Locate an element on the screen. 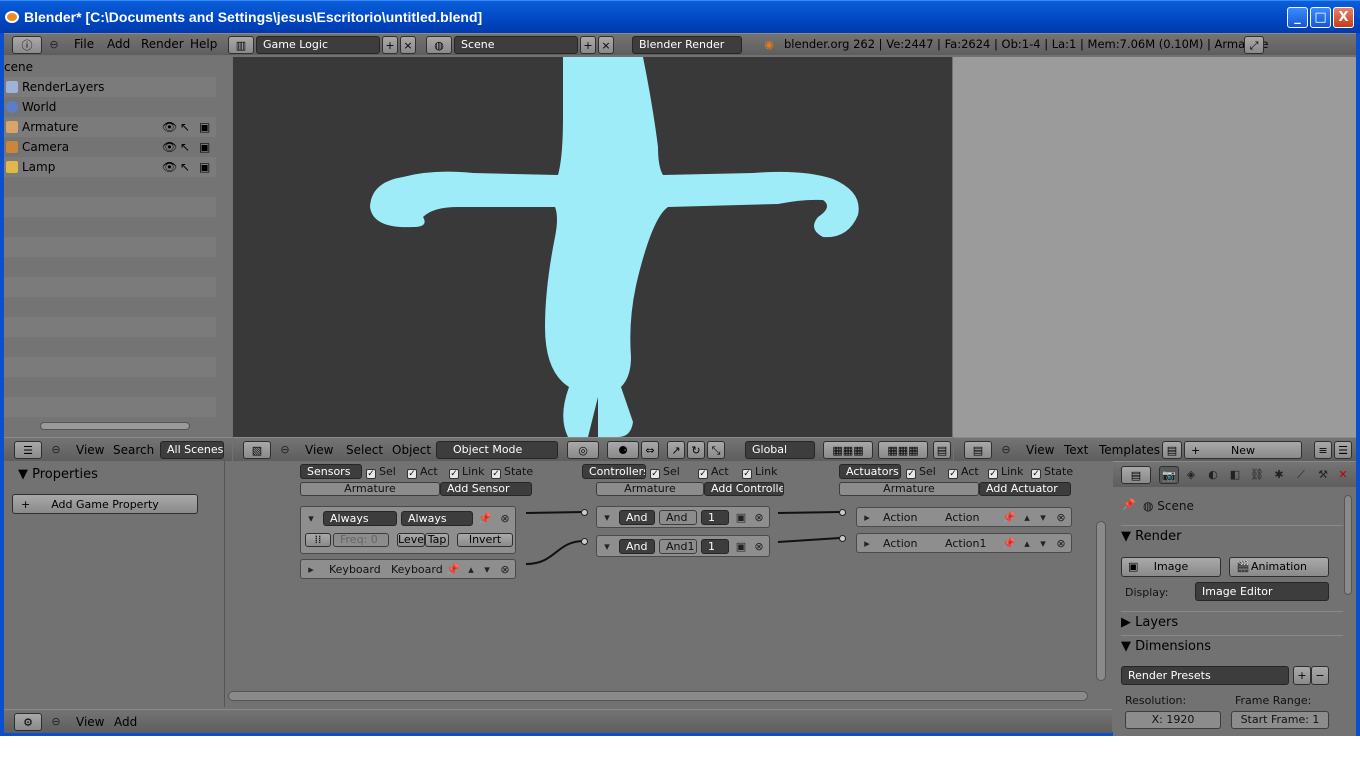 This screenshot has width=1360, height=768. add-screen-button: + is located at coordinates (390, 45).